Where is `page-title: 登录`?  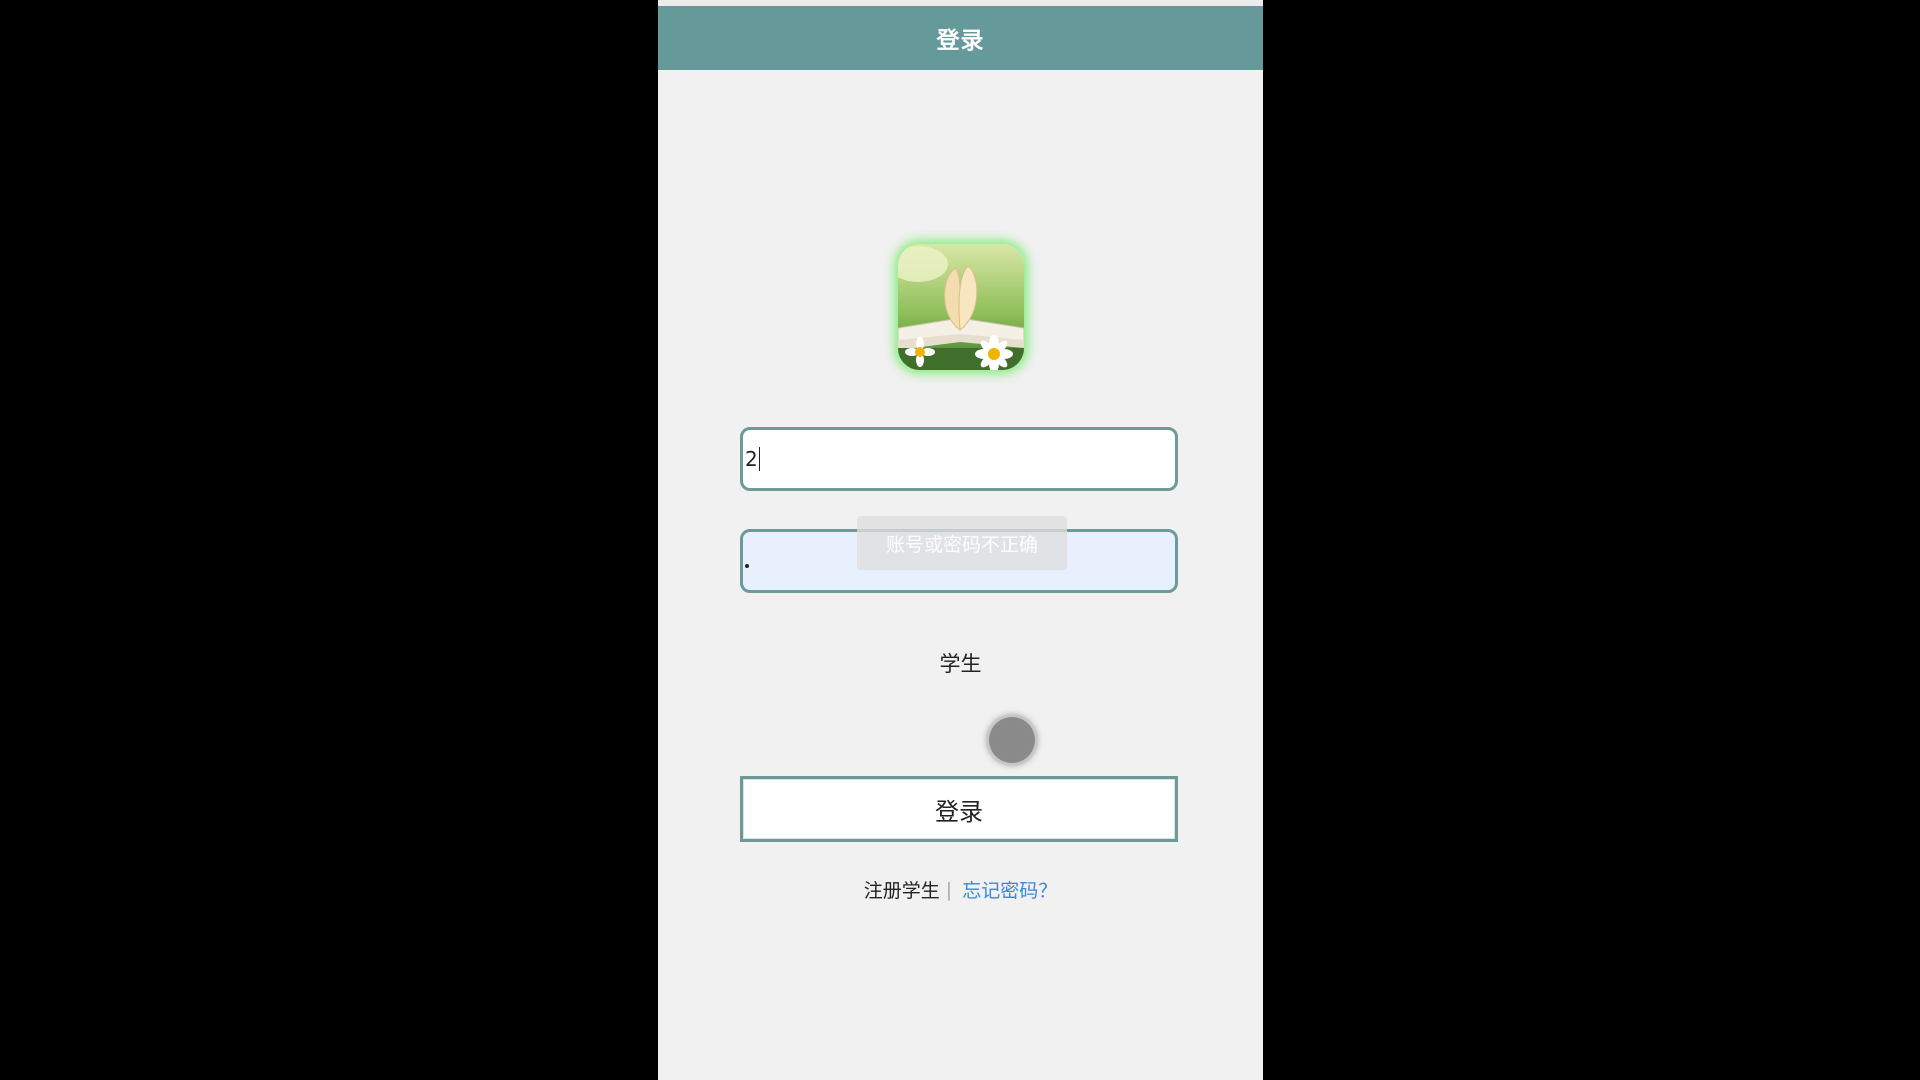 page-title: 登录 is located at coordinates (960, 38).